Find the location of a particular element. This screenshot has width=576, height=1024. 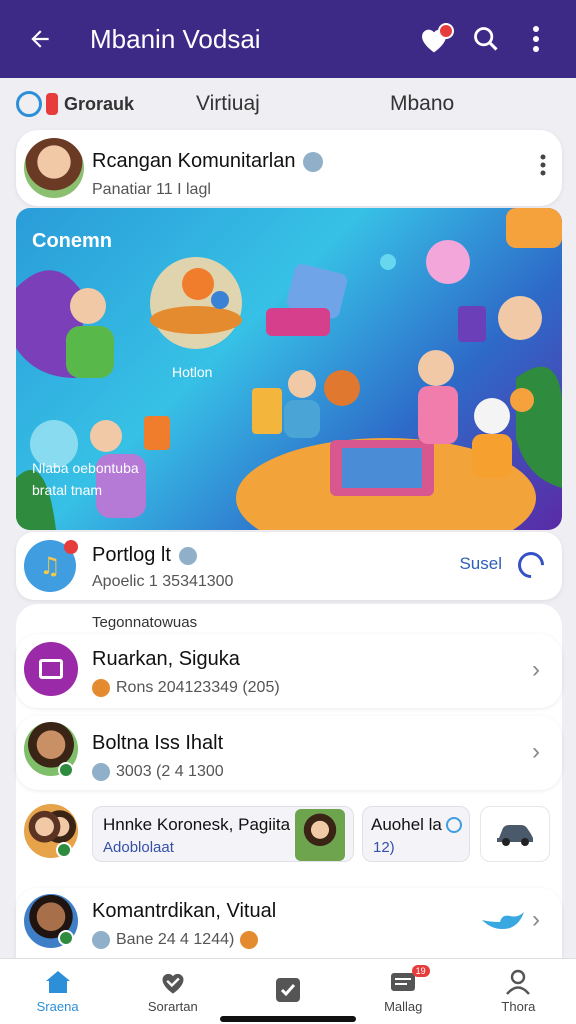

heart-notification-icon is located at coordinates (434, 39).